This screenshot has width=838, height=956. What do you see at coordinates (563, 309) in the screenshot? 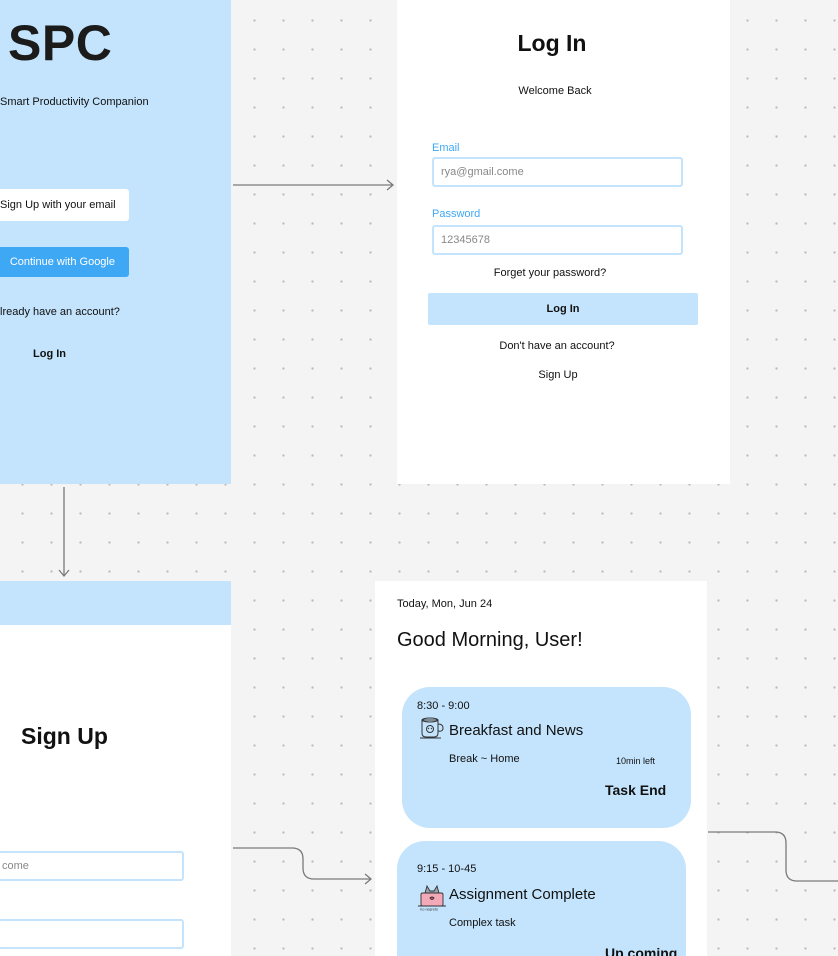
I see `login-button: Log In` at bounding box center [563, 309].